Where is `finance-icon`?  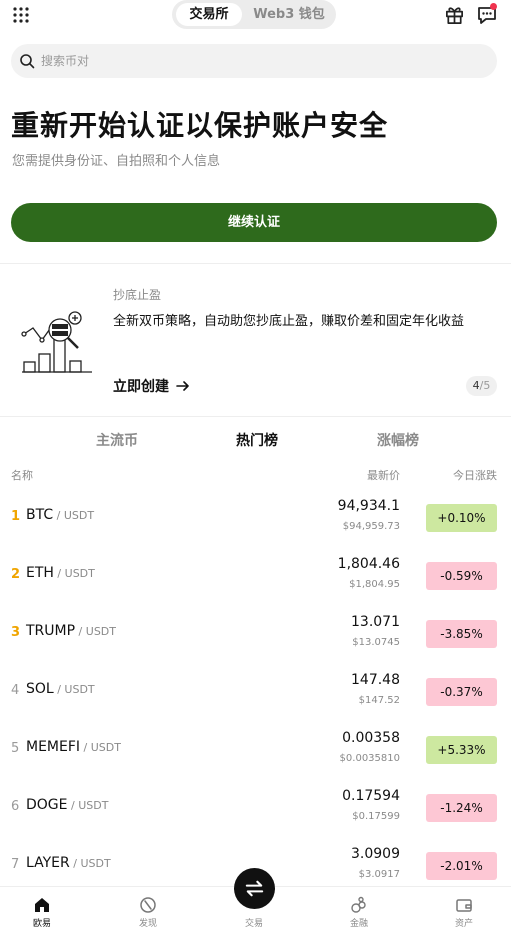
finance-icon is located at coordinates (358, 904).